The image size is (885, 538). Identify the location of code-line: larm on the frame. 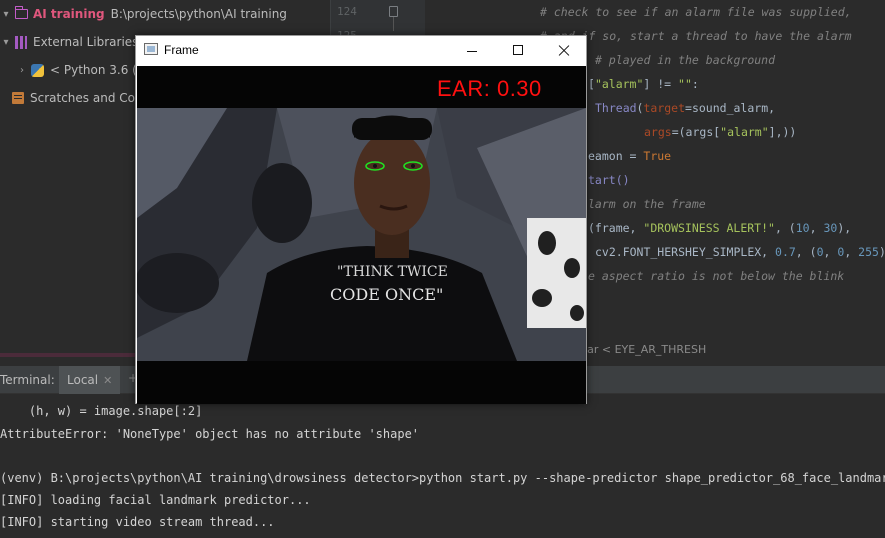
(647, 204).